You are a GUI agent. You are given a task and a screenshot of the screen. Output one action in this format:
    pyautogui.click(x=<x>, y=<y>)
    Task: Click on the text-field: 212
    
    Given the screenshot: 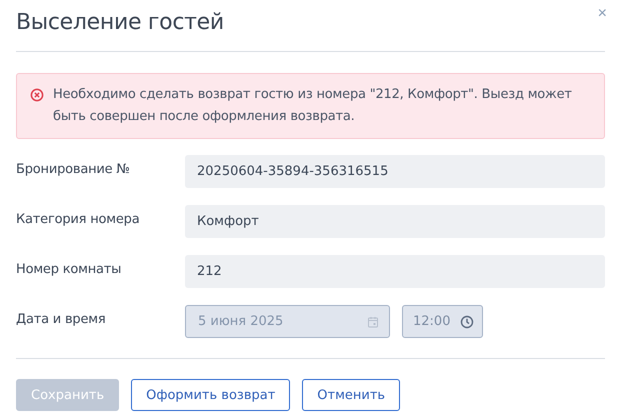 What is the action you would take?
    pyautogui.click(x=395, y=271)
    